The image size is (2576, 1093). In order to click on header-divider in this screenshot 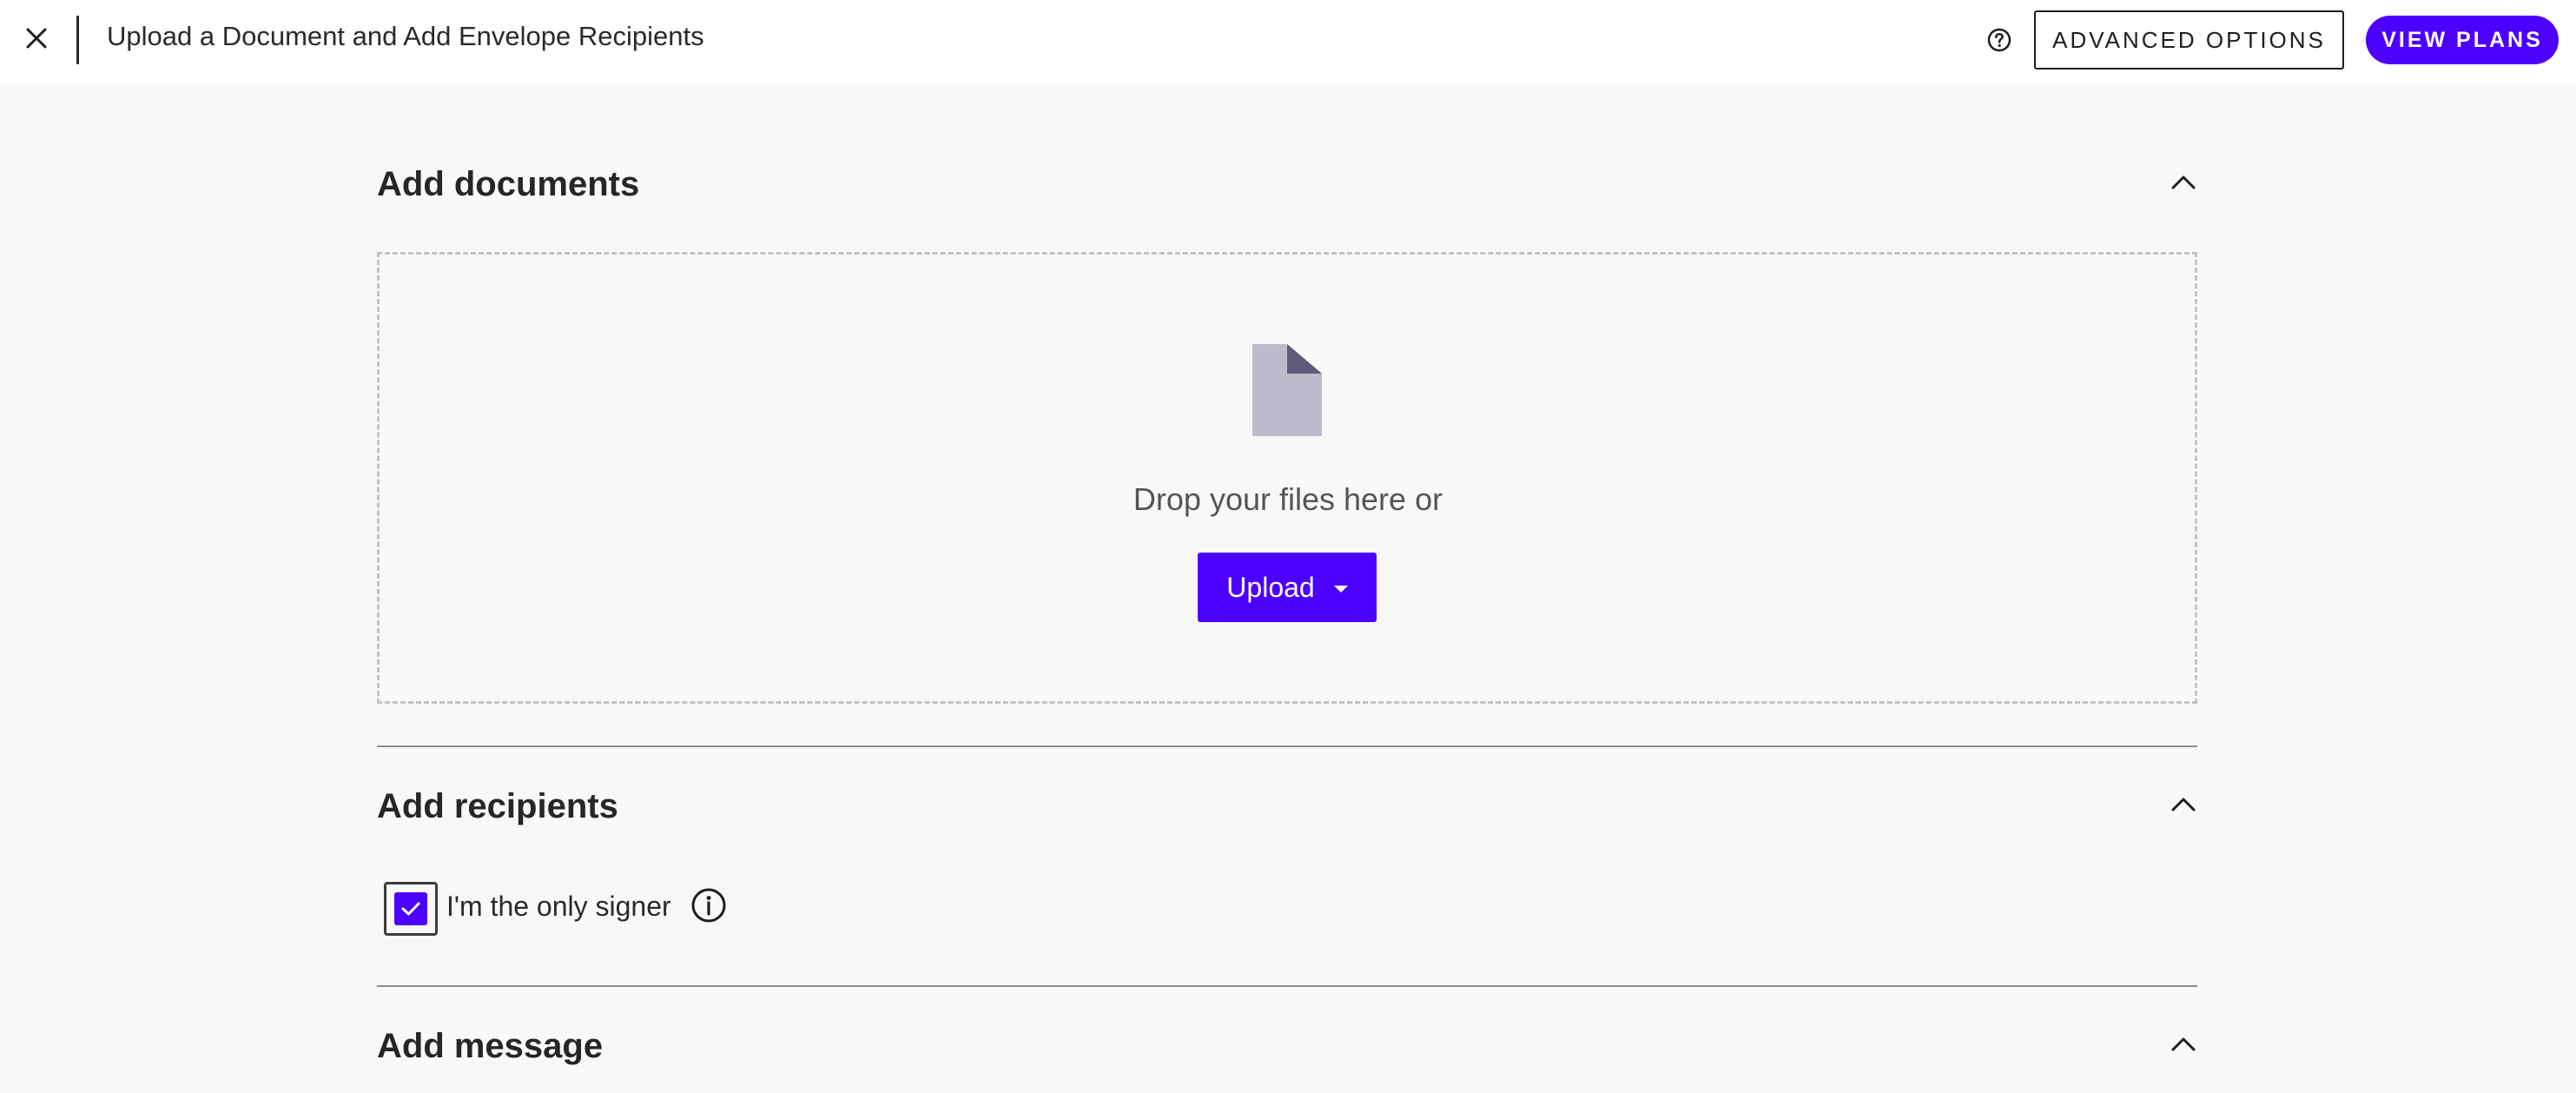, I will do `click(77, 40)`.